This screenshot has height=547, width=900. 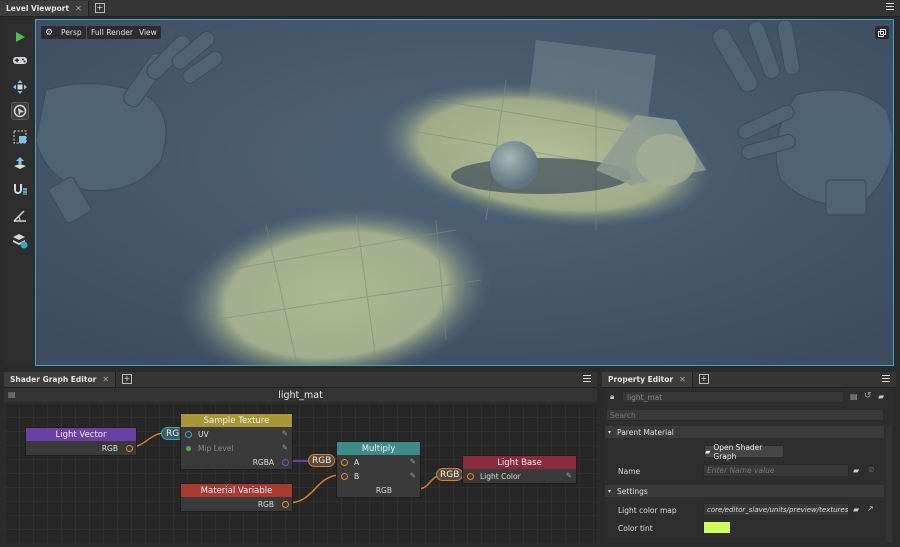 I want to click on angle-icon, so click(x=20, y=215).